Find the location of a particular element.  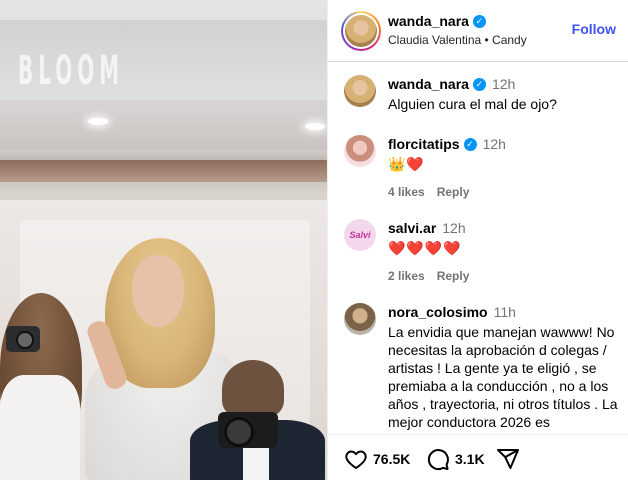

salvi-logo-text: Salvi is located at coordinates (360, 235).